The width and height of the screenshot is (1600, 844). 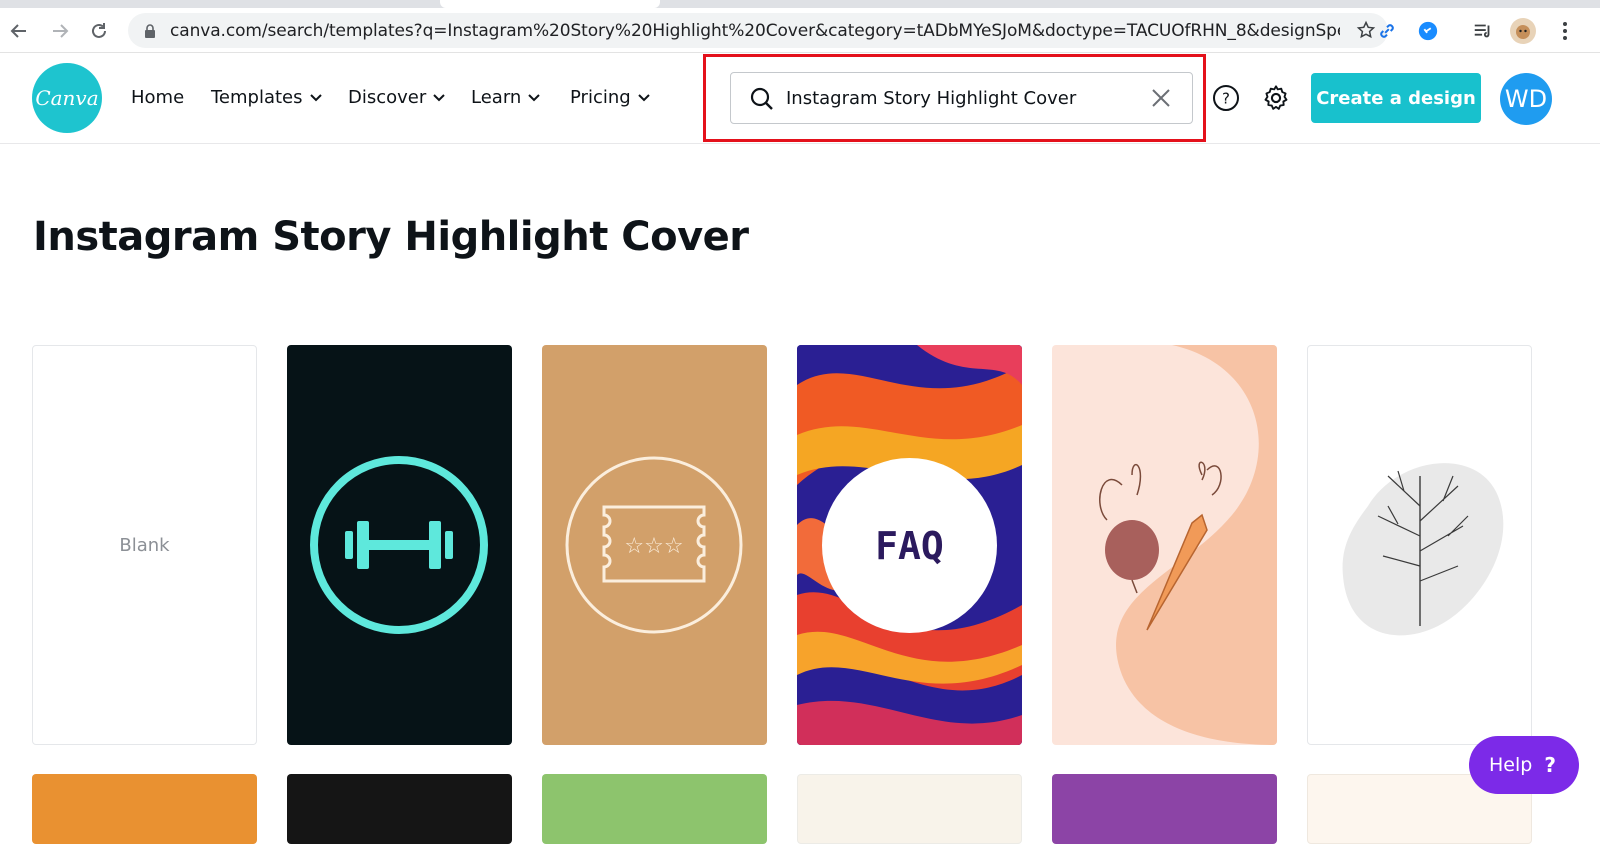 I want to click on nav-home: Home, so click(x=157, y=97).